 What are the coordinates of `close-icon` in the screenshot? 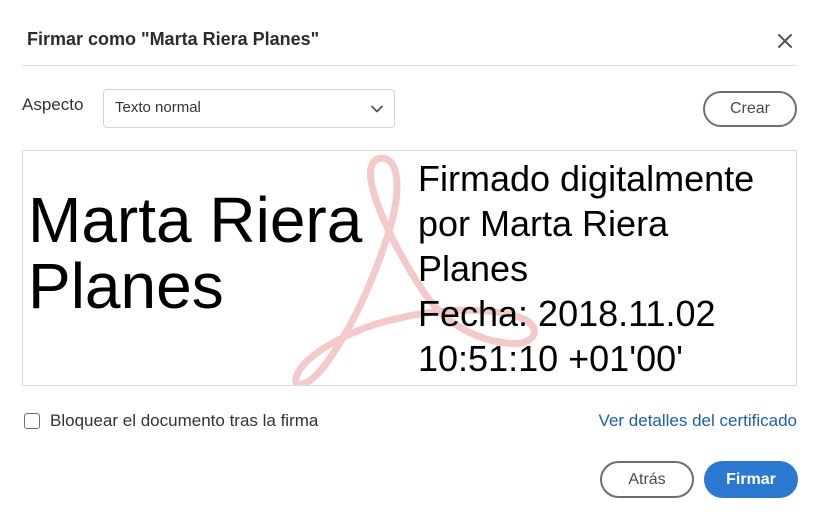 It's located at (785, 41).